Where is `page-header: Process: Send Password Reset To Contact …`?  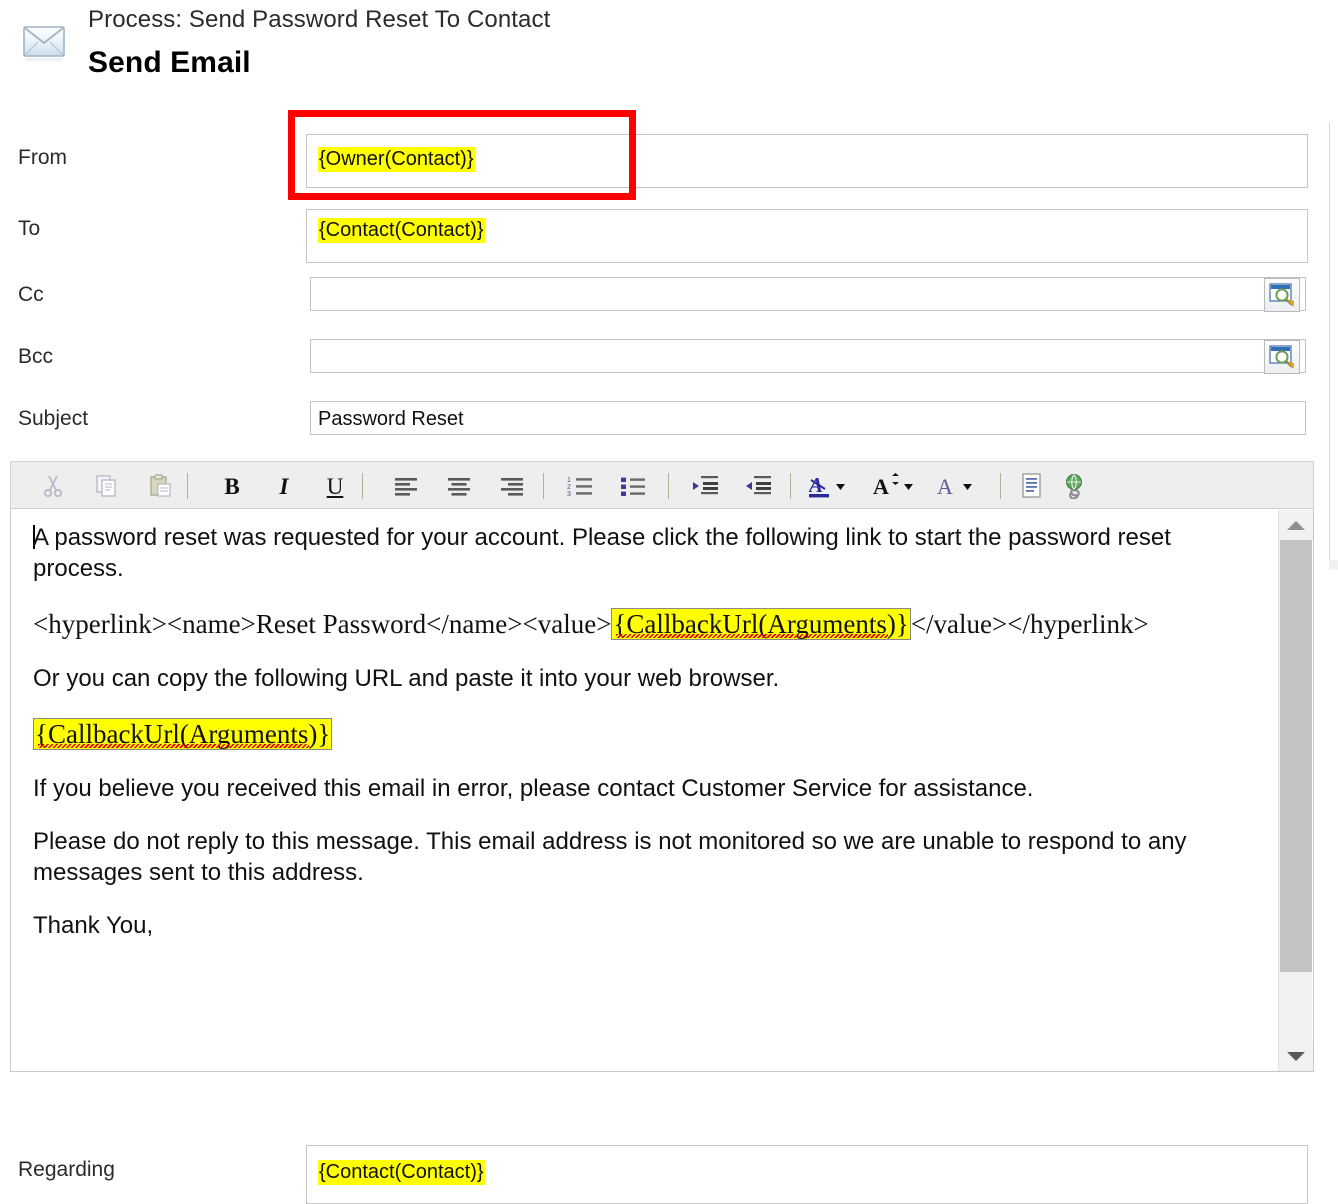
page-header: Process: Send Password Reset To Contact … is located at coordinates (669, 48).